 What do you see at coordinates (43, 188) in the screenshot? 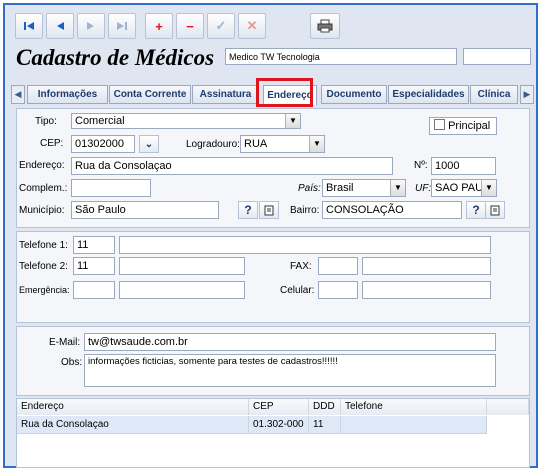
I see `complemento-label: Complem.:` at bounding box center [43, 188].